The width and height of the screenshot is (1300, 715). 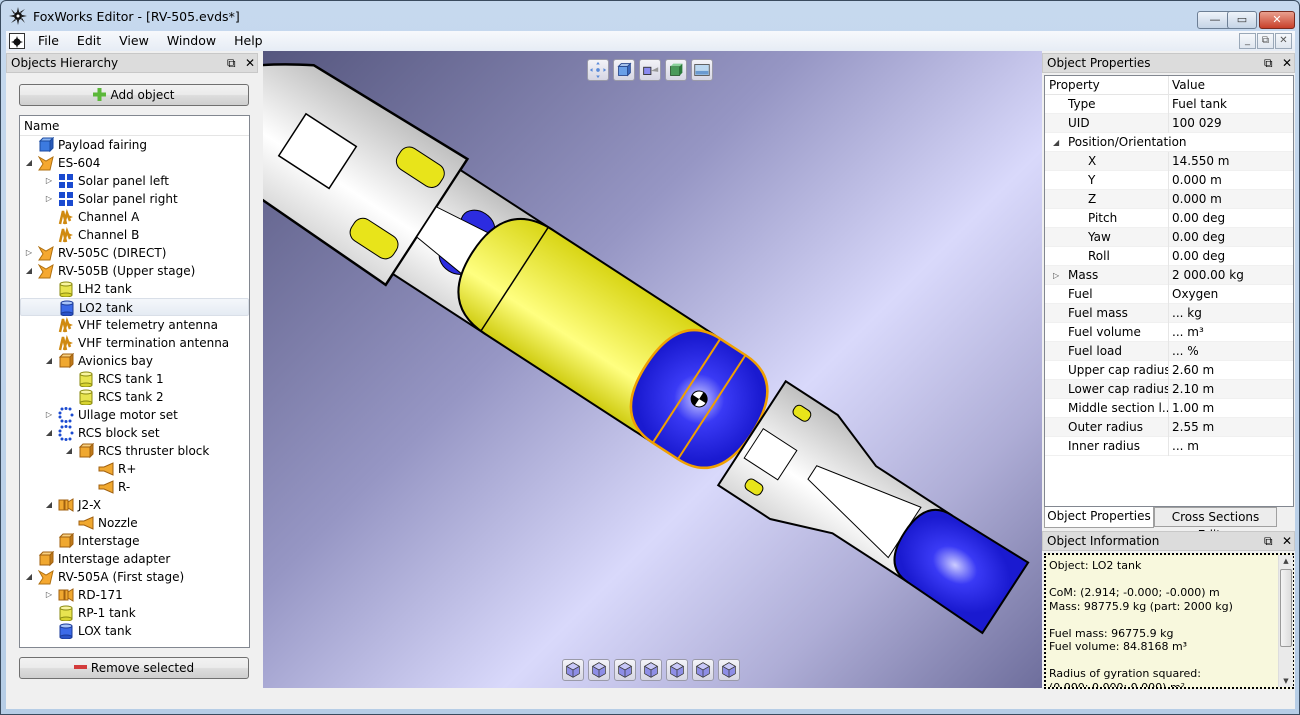 What do you see at coordinates (1169, 427) in the screenshot?
I see `property-row: Outer radius 2.55 m` at bounding box center [1169, 427].